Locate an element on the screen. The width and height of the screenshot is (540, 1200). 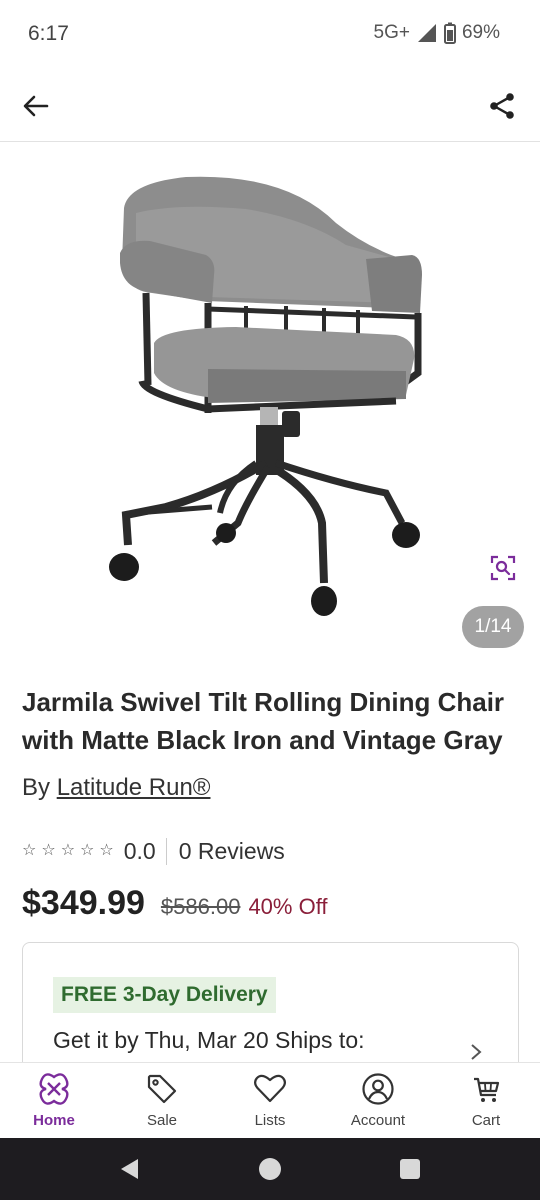
bottom-nav: Home Sale Lists Account Cart is located at coordinates (270, 1100).